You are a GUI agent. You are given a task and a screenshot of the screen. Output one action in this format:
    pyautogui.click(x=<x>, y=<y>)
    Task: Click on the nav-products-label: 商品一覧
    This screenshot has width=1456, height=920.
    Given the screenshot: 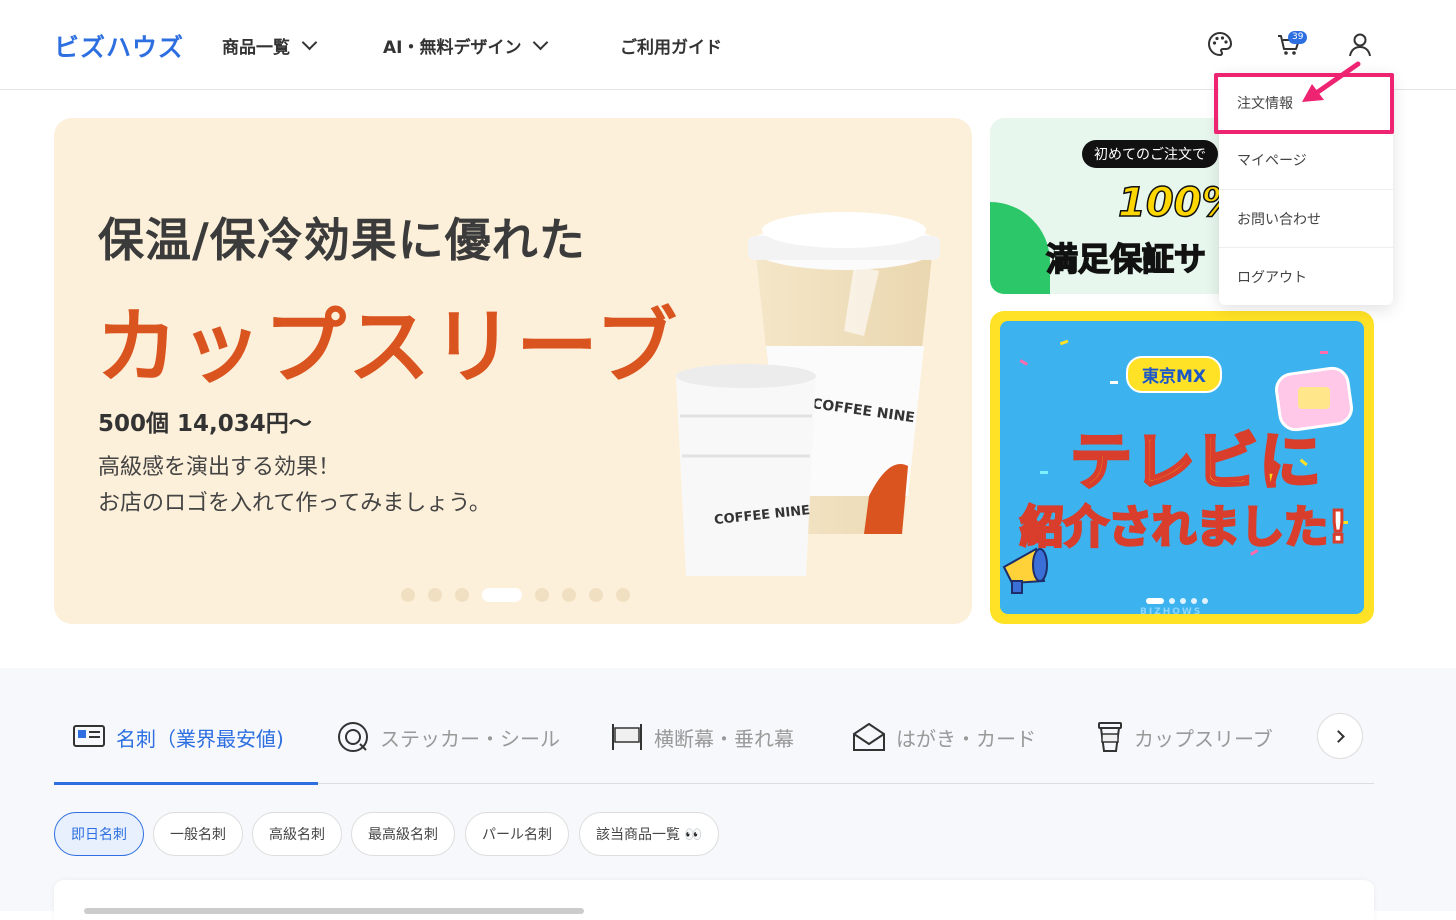 What is the action you would take?
    pyautogui.click(x=256, y=48)
    